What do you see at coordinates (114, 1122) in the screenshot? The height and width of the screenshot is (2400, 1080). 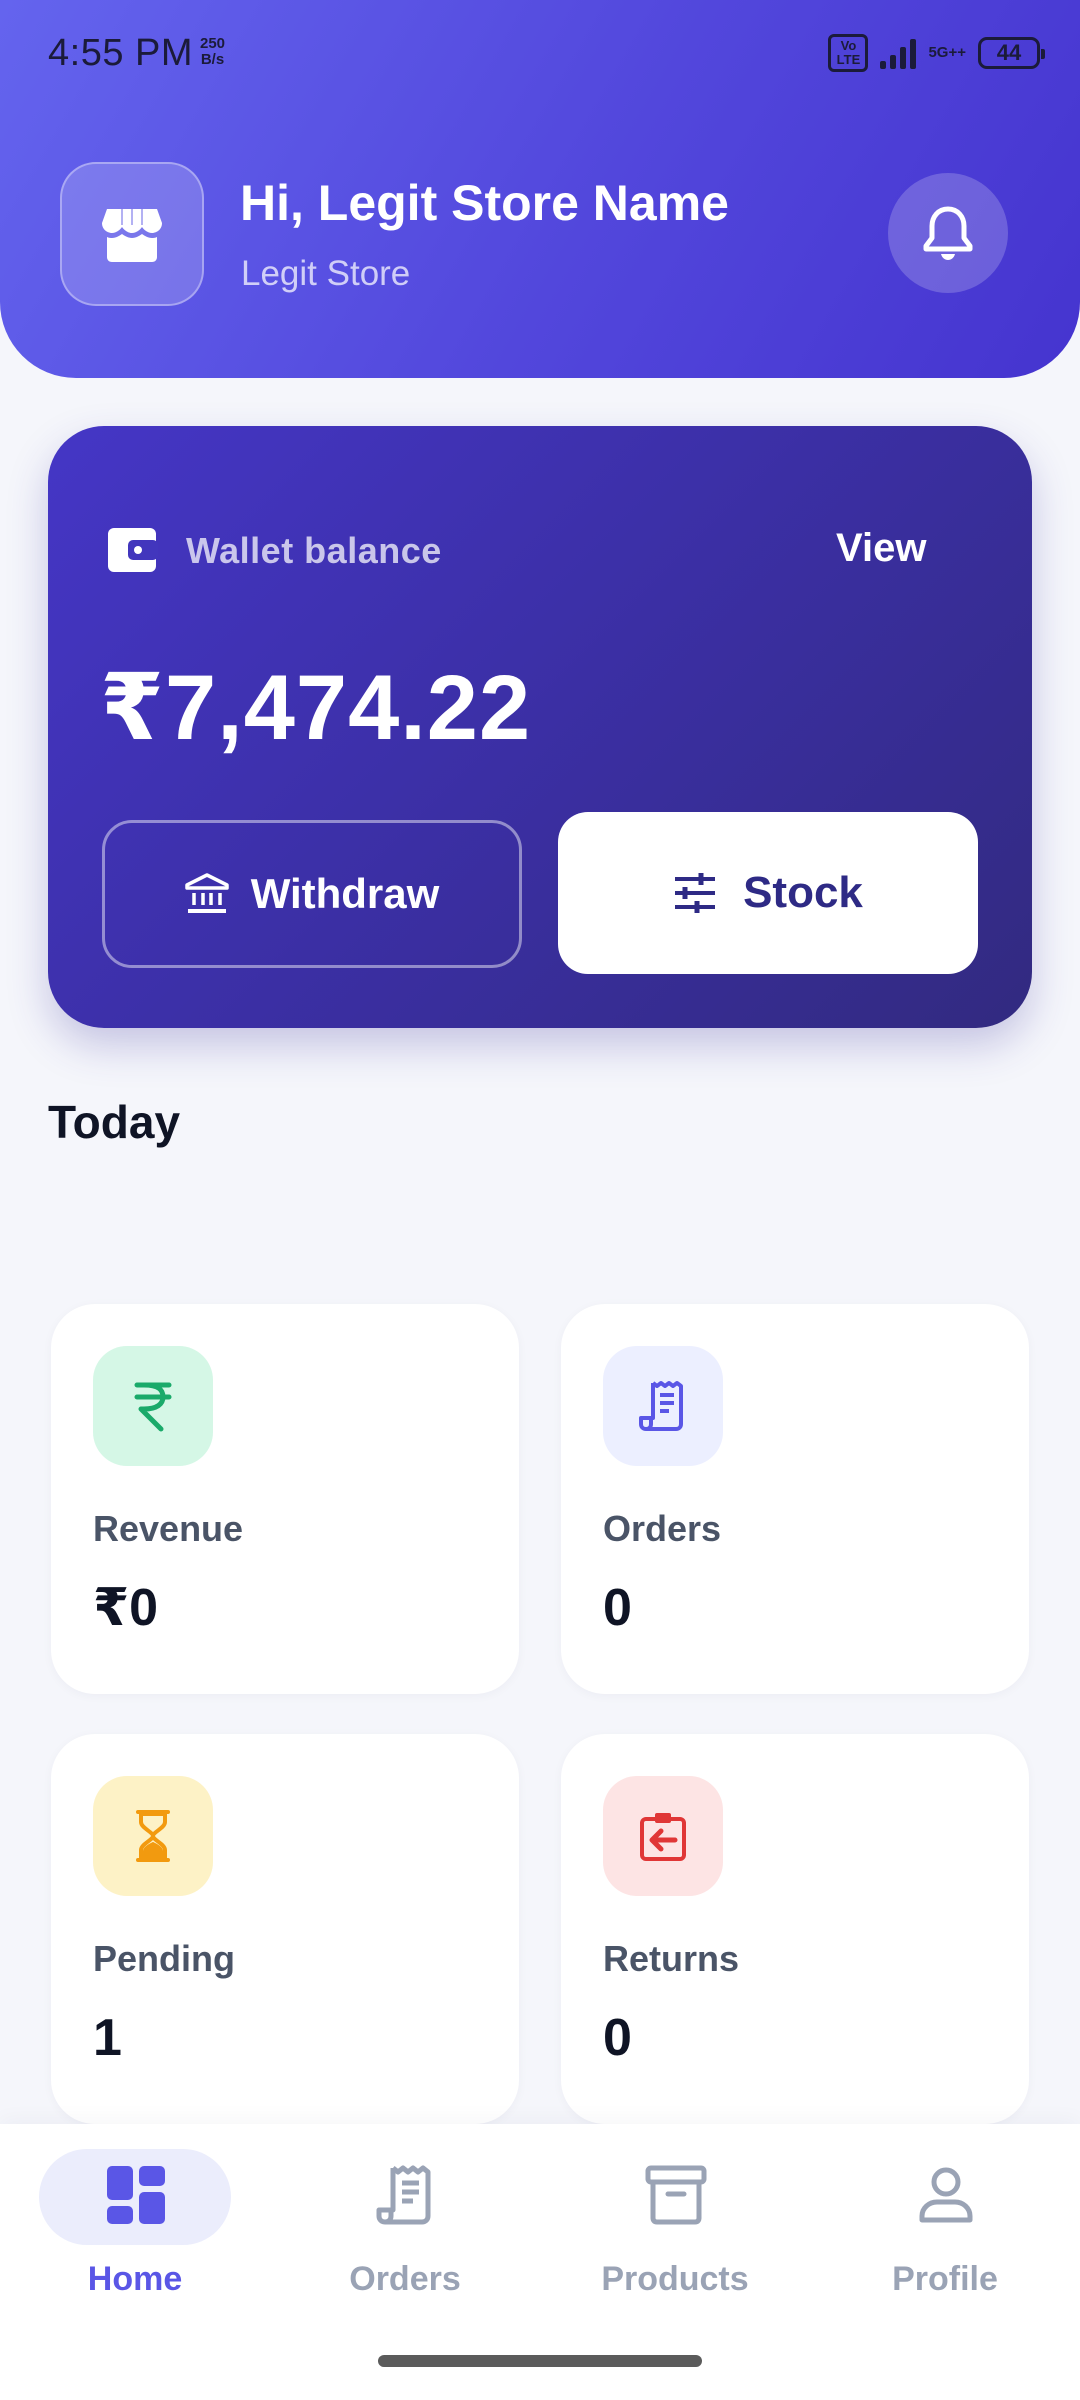 I see `today-section-title: Today` at bounding box center [114, 1122].